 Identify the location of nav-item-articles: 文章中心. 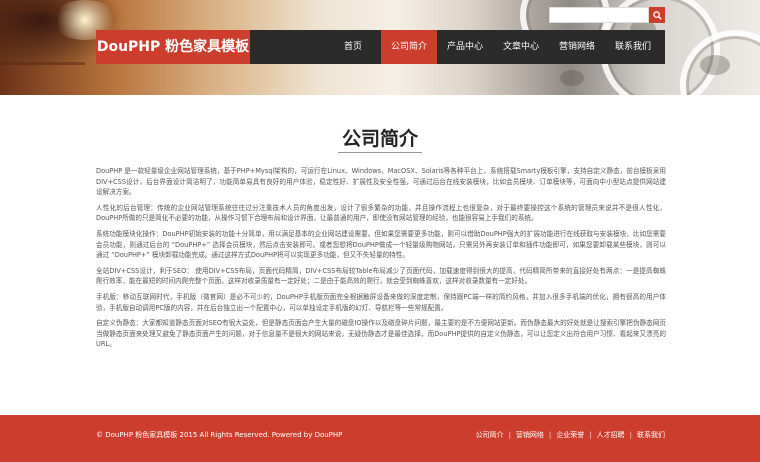
(521, 47).